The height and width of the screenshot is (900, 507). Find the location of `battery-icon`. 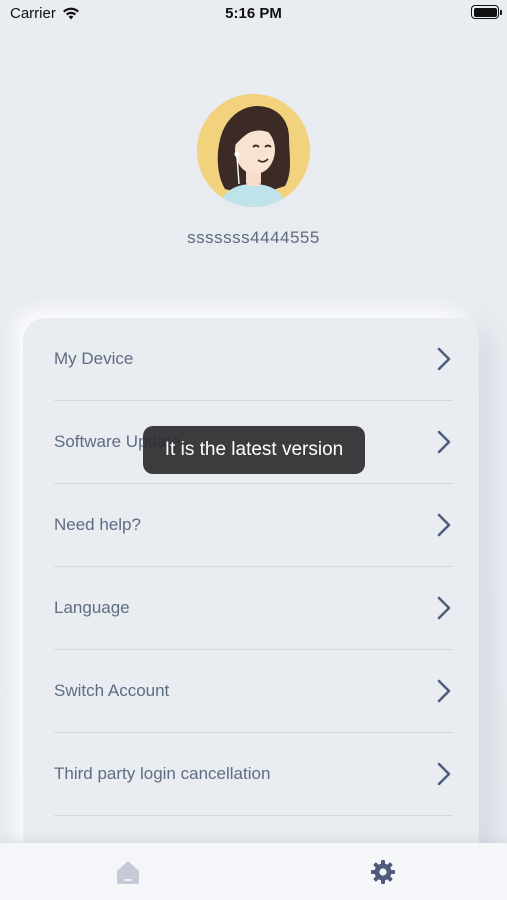

battery-icon is located at coordinates (486, 12).